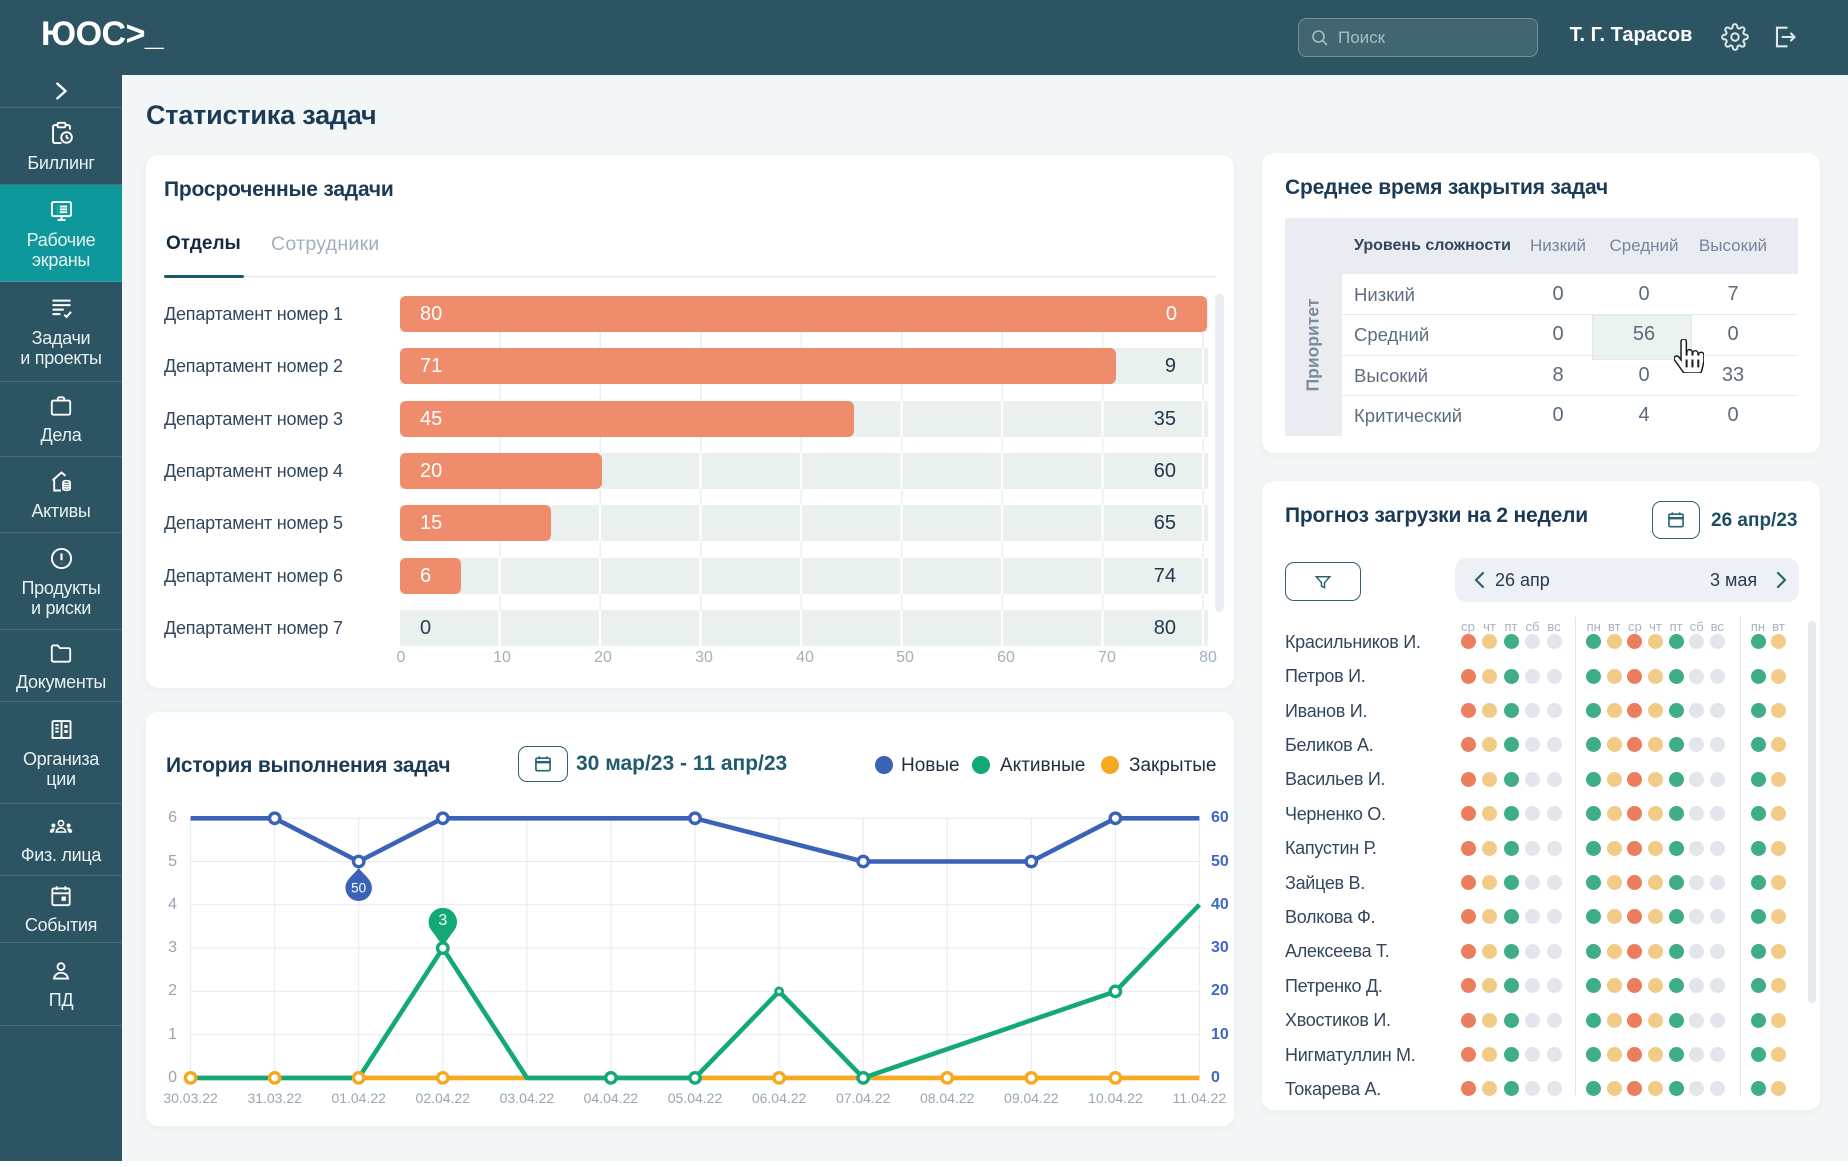 The image size is (1848, 1167). I want to click on svg-text: 50, so click(358, 888).